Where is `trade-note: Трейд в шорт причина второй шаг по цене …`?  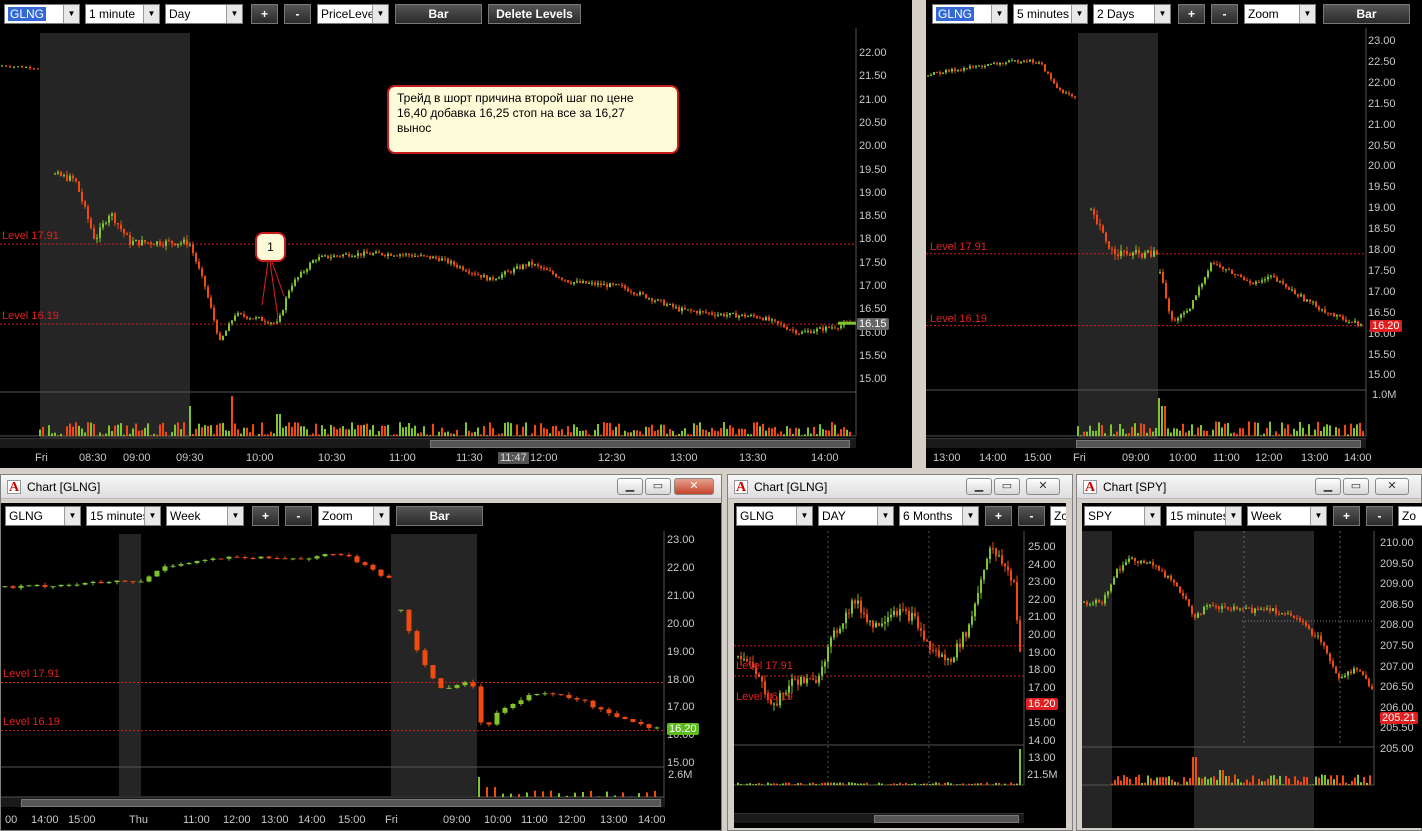 trade-note: Трейд в шорт причина второй шаг по цене … is located at coordinates (533, 119).